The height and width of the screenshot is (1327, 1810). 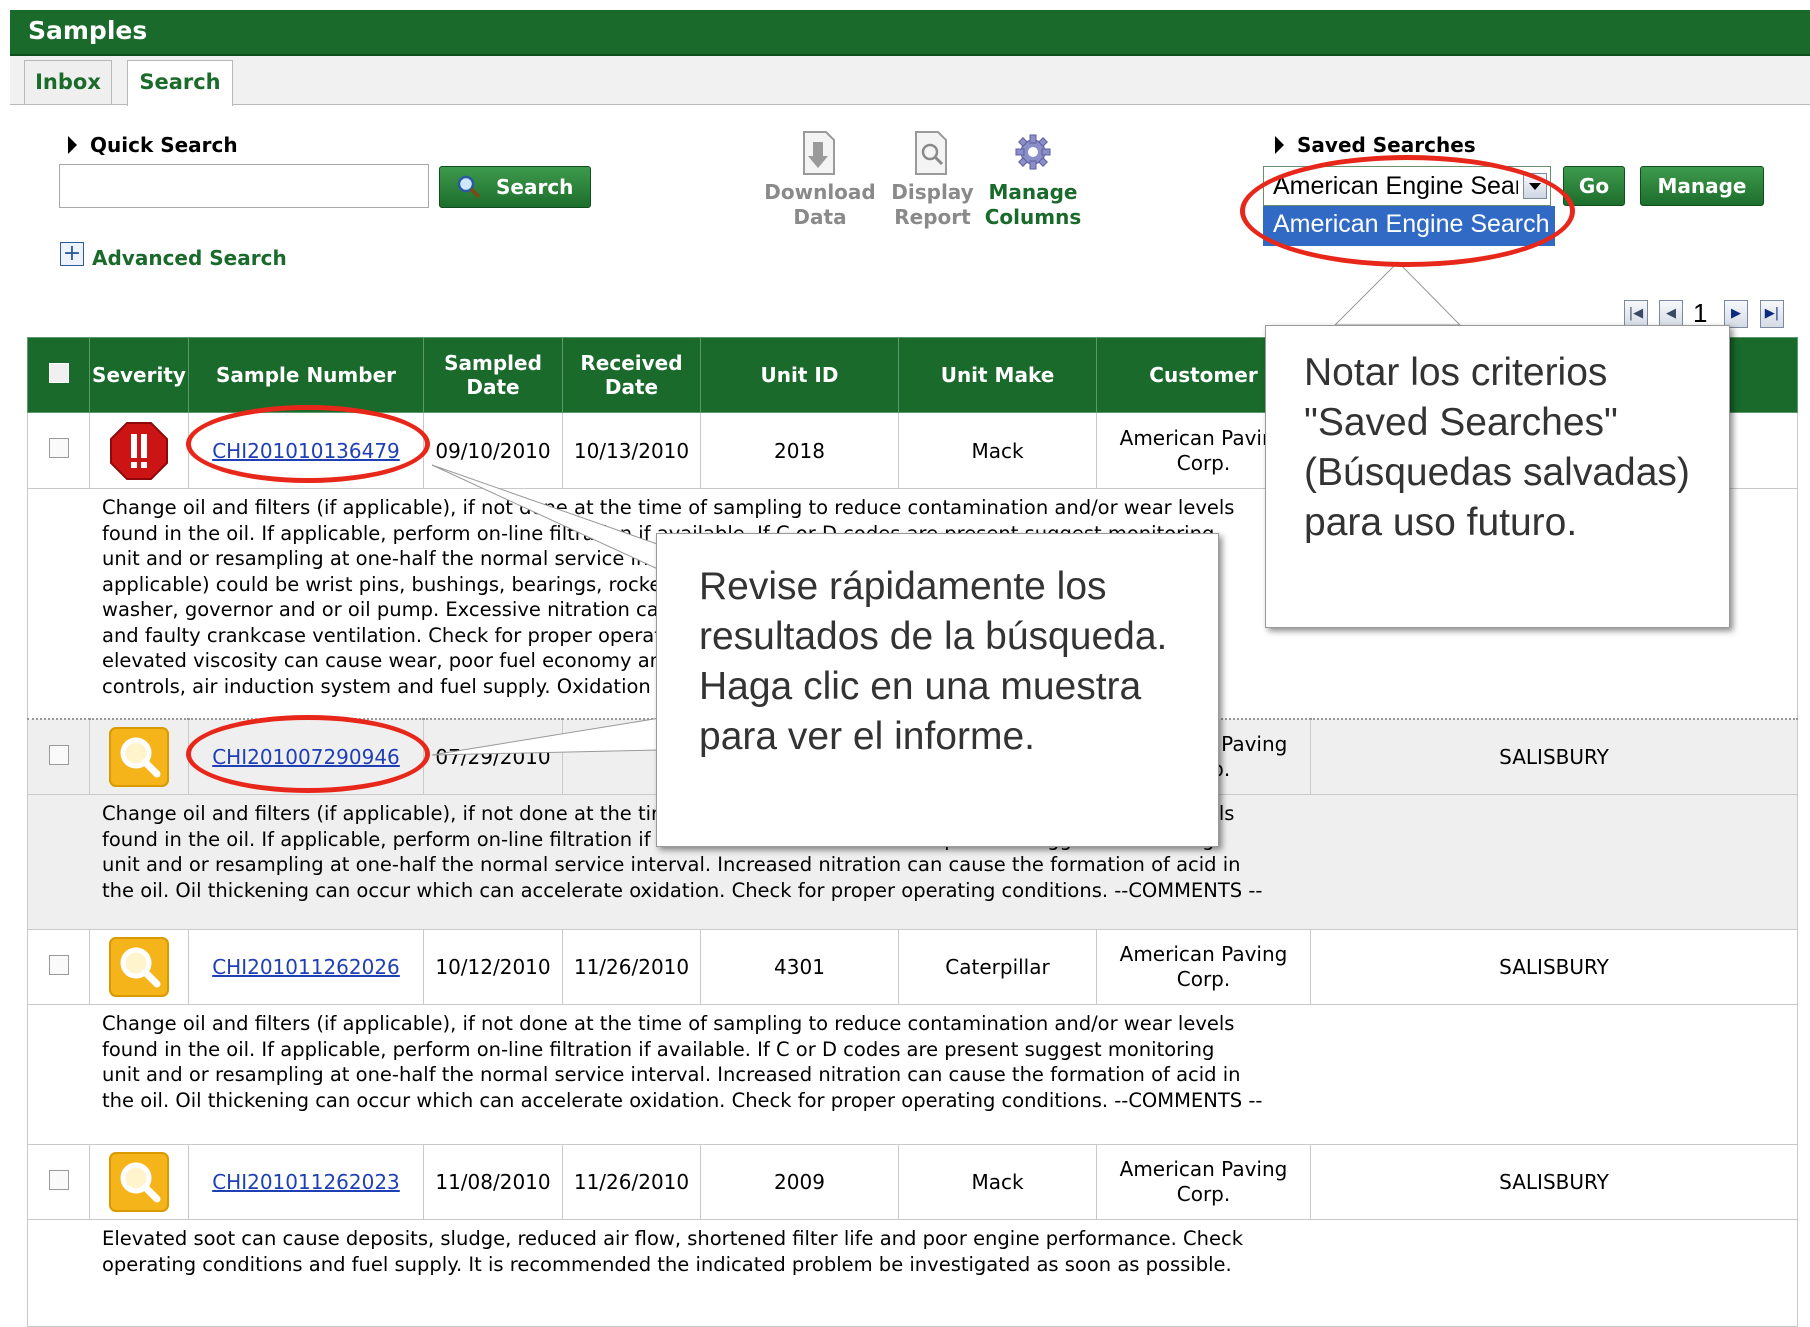 What do you see at coordinates (1636, 314) in the screenshot?
I see `first-page-button: |◀` at bounding box center [1636, 314].